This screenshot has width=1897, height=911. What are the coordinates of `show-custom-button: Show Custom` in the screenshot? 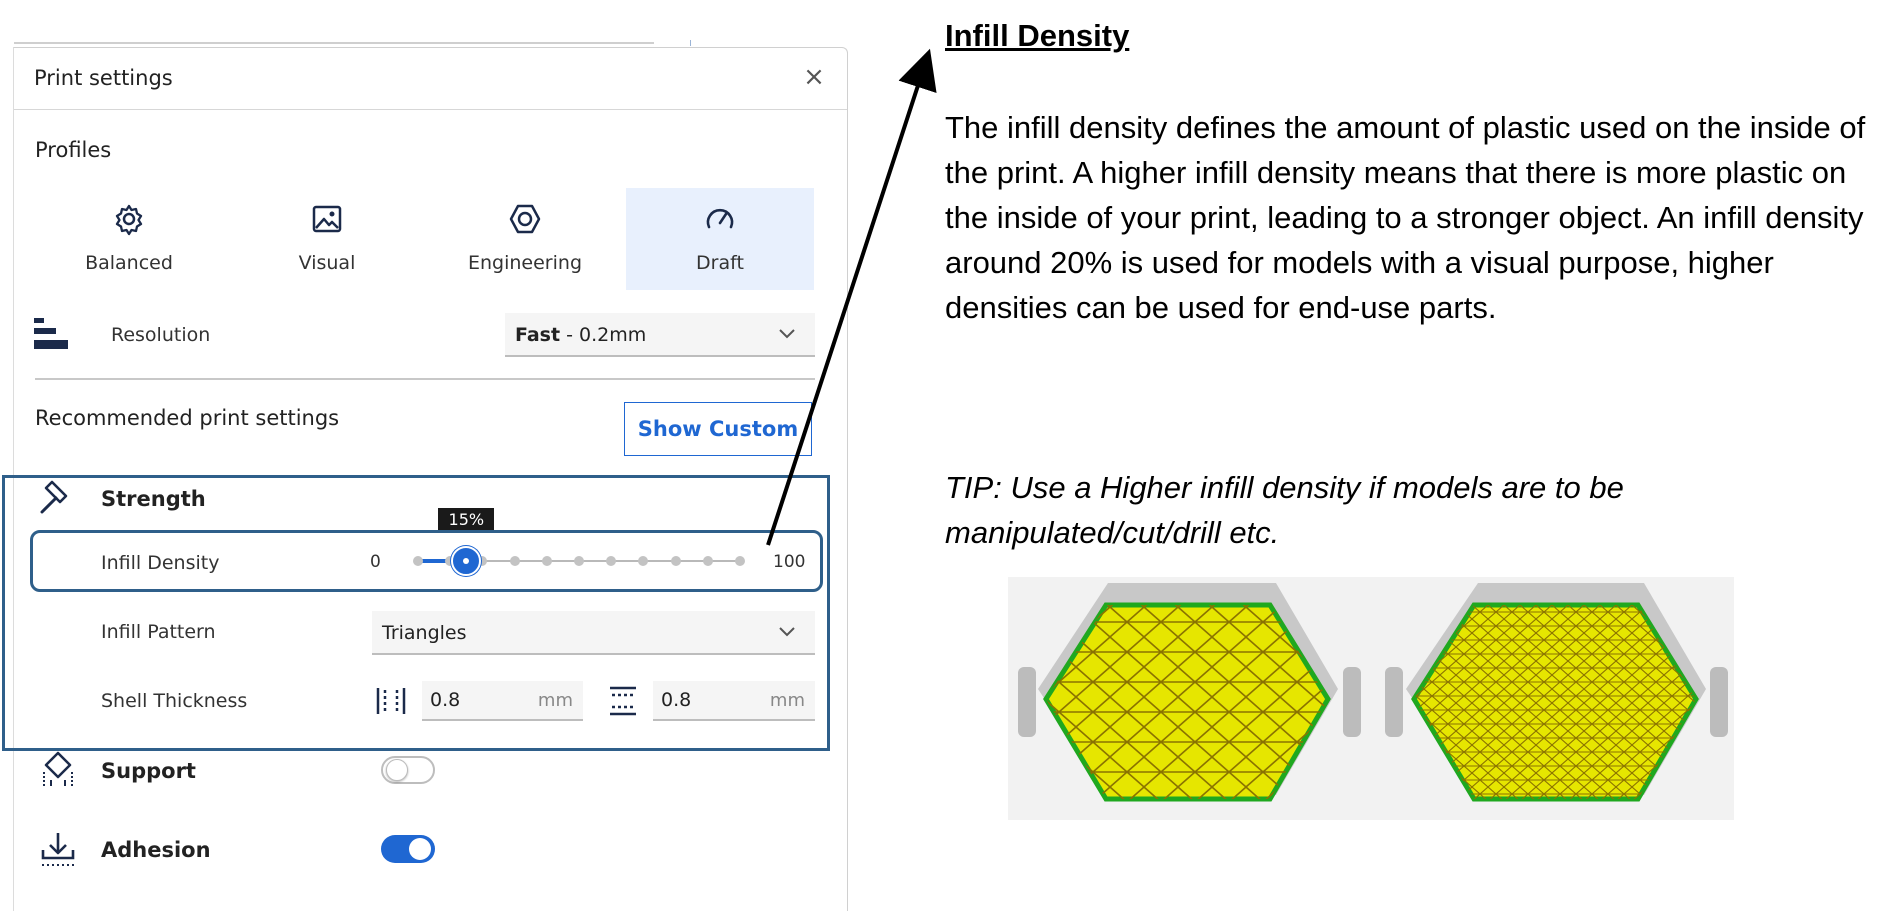 It's located at (718, 429).